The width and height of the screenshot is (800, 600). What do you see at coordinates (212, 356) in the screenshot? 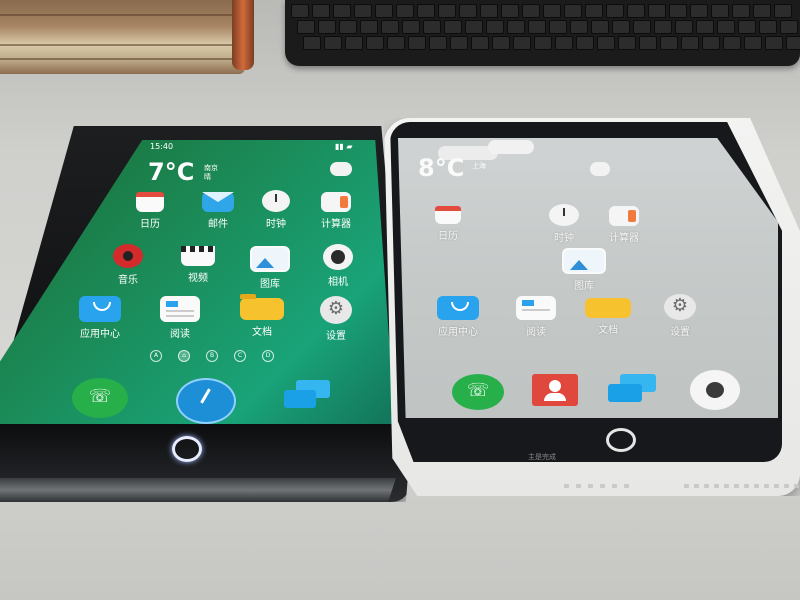
I see `page-indicator-b: B` at bounding box center [212, 356].